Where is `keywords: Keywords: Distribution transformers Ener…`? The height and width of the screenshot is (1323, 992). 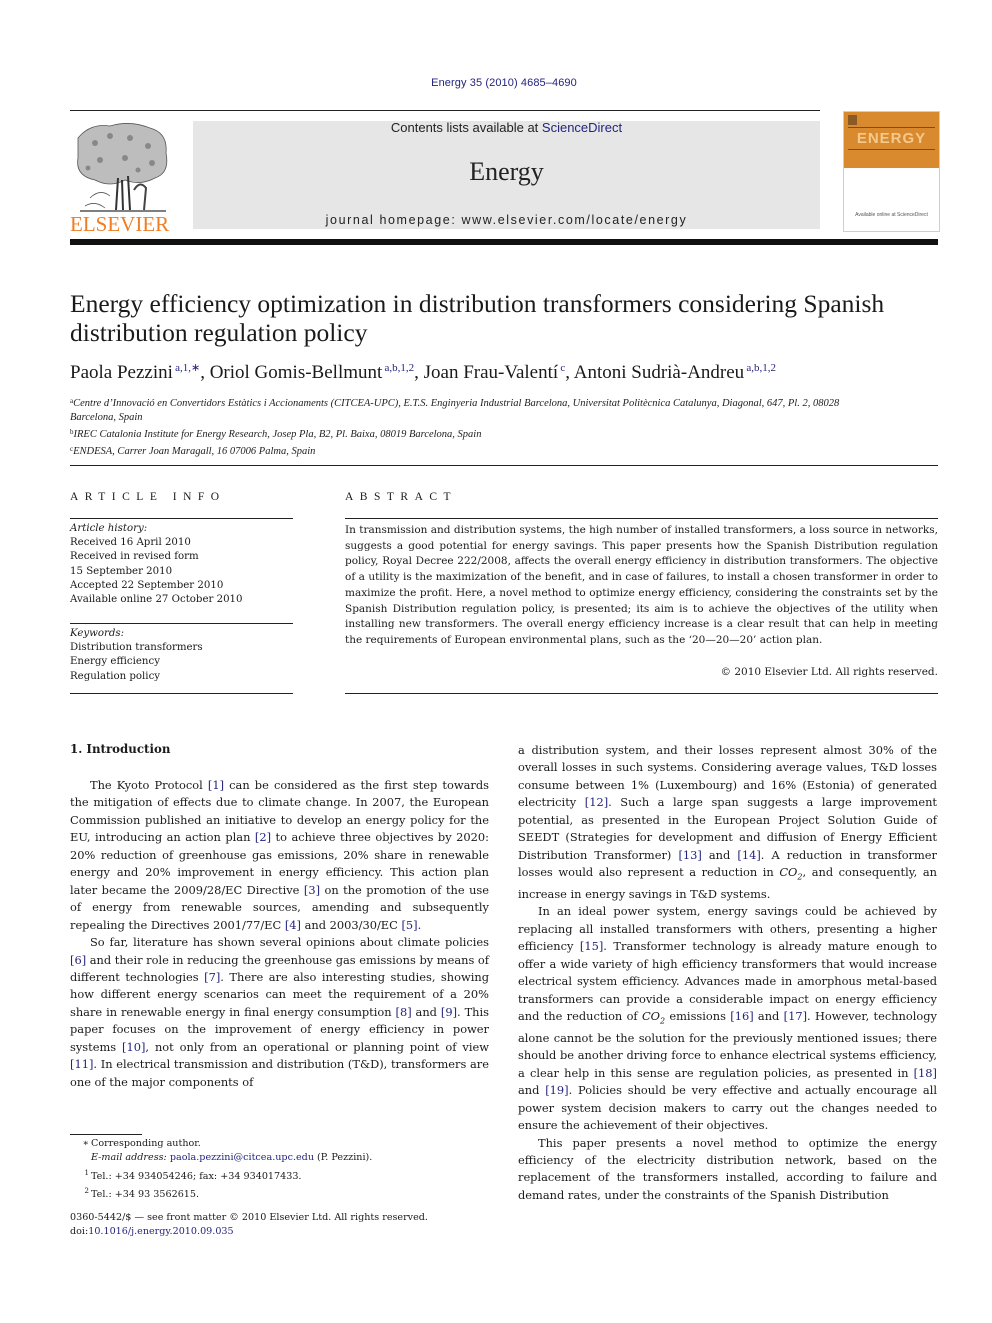
keywords: Keywords: Distribution transformers Ener… is located at coordinates (181, 655).